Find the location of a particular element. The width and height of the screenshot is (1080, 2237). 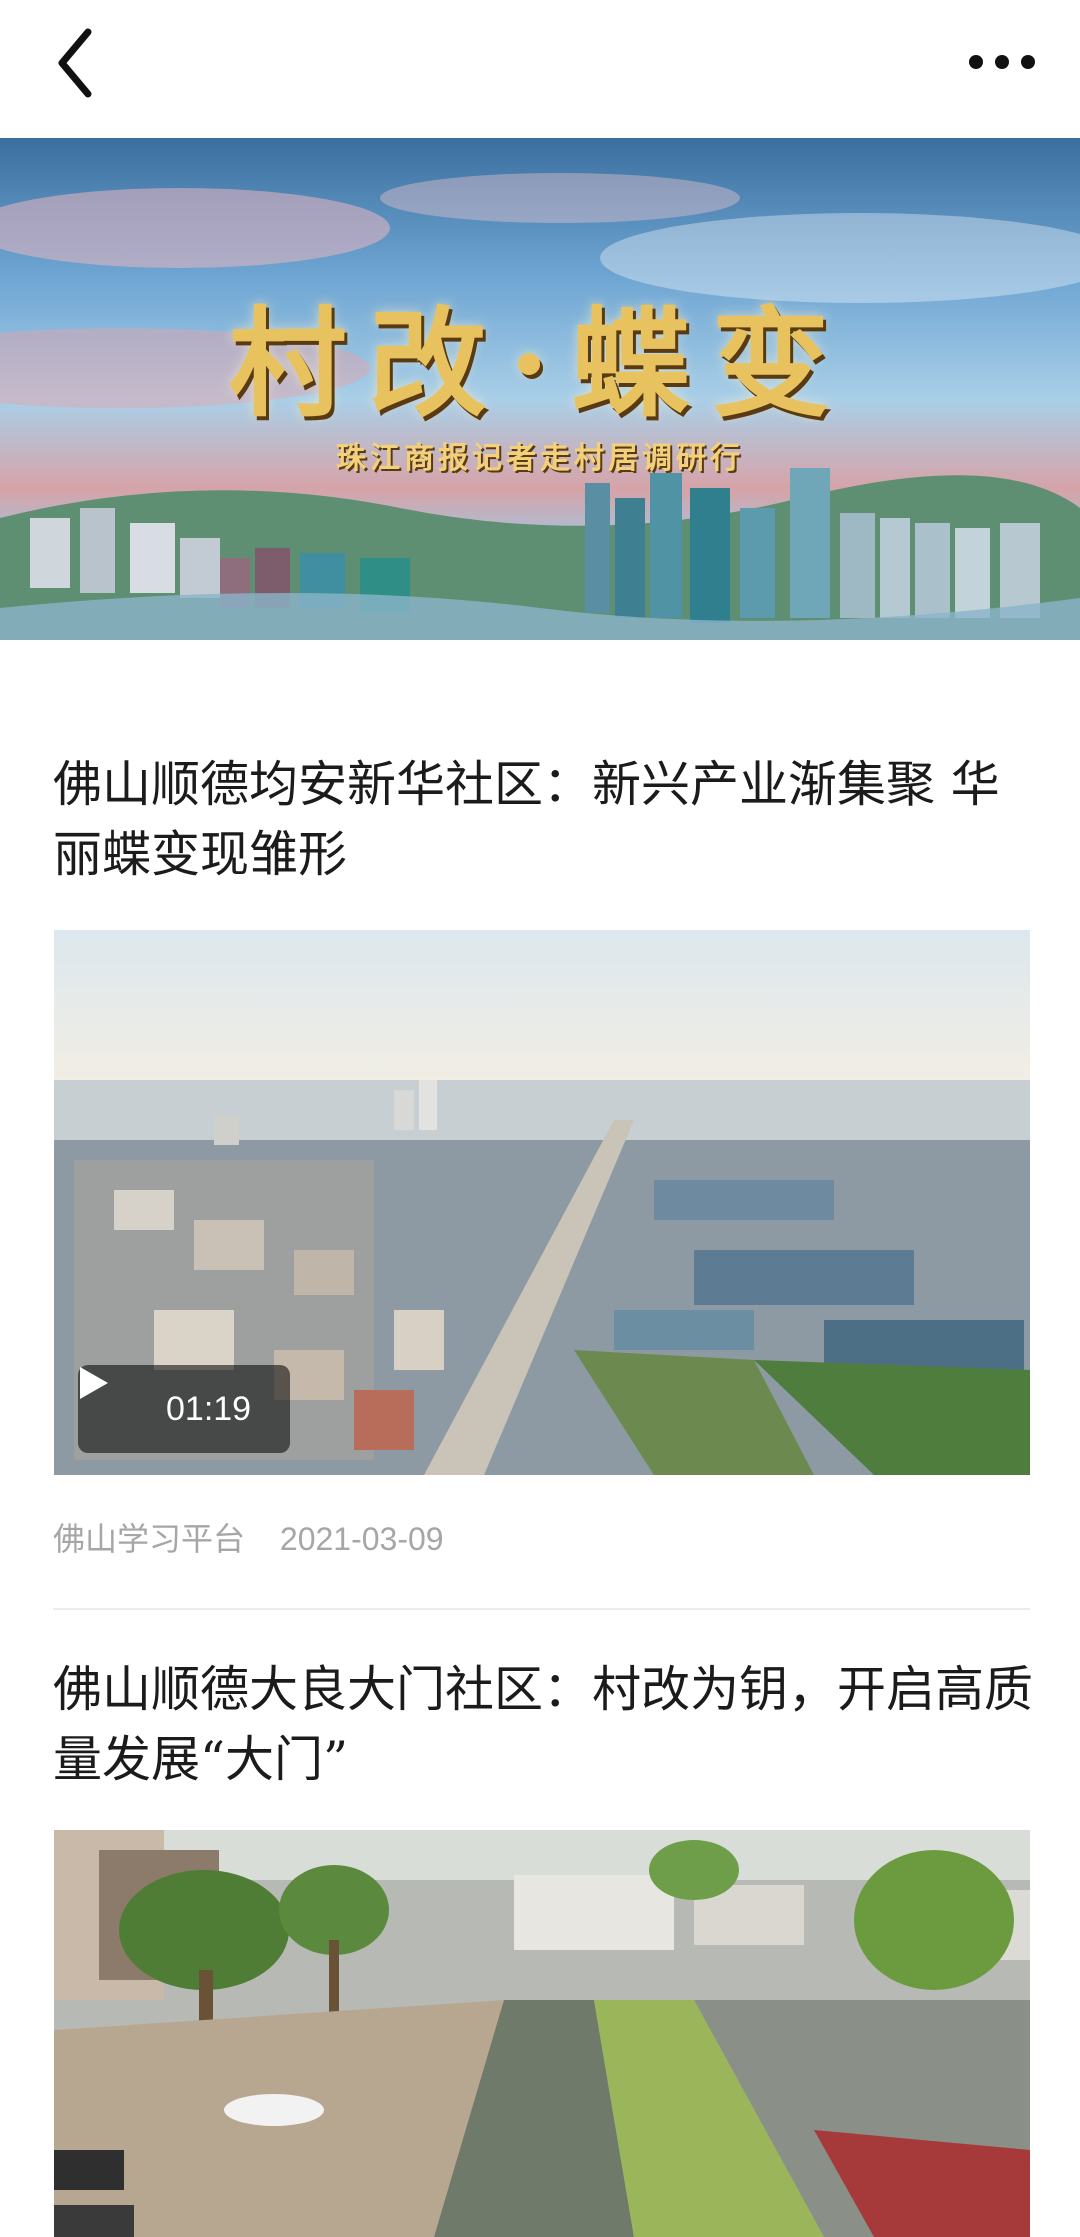

play-icon is located at coordinates (94, 1383).